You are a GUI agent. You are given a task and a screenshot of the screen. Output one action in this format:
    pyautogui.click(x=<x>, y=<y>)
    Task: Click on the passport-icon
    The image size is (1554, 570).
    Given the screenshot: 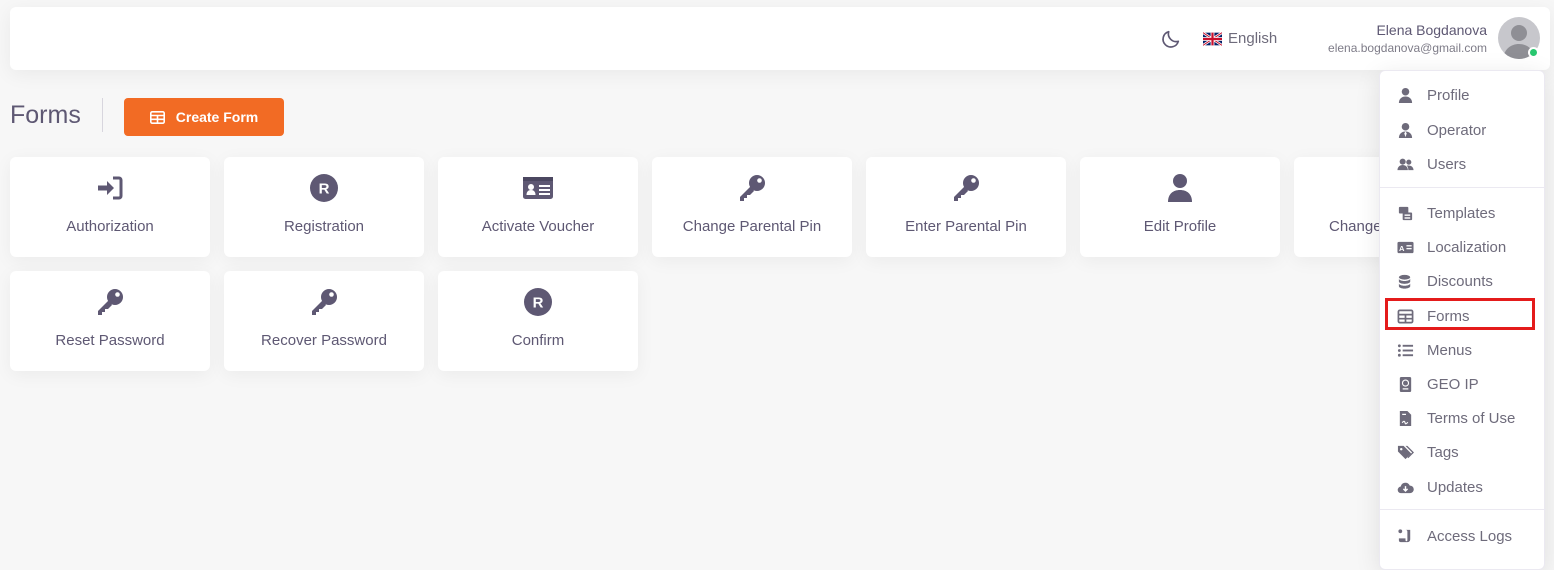 What is the action you would take?
    pyautogui.click(x=1405, y=384)
    